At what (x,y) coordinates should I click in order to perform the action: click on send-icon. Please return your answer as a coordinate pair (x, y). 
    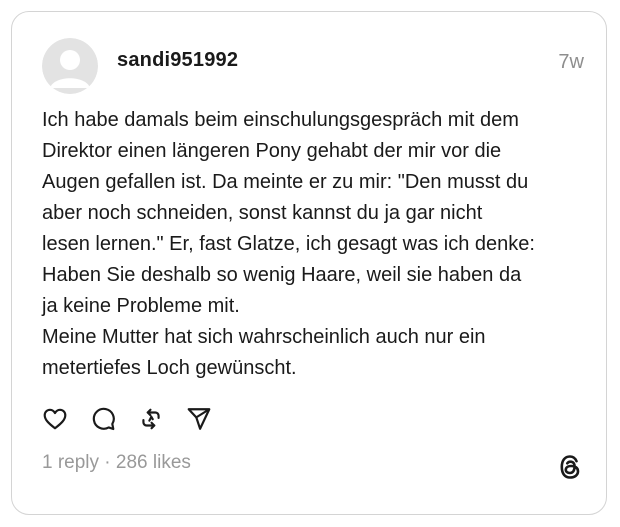
    Looking at the image, I should click on (199, 419).